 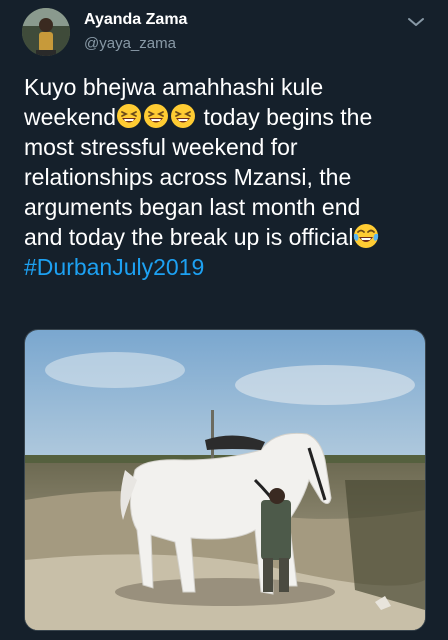 I want to click on hashtag-link: #DurbanJuly2019, so click(x=224, y=267).